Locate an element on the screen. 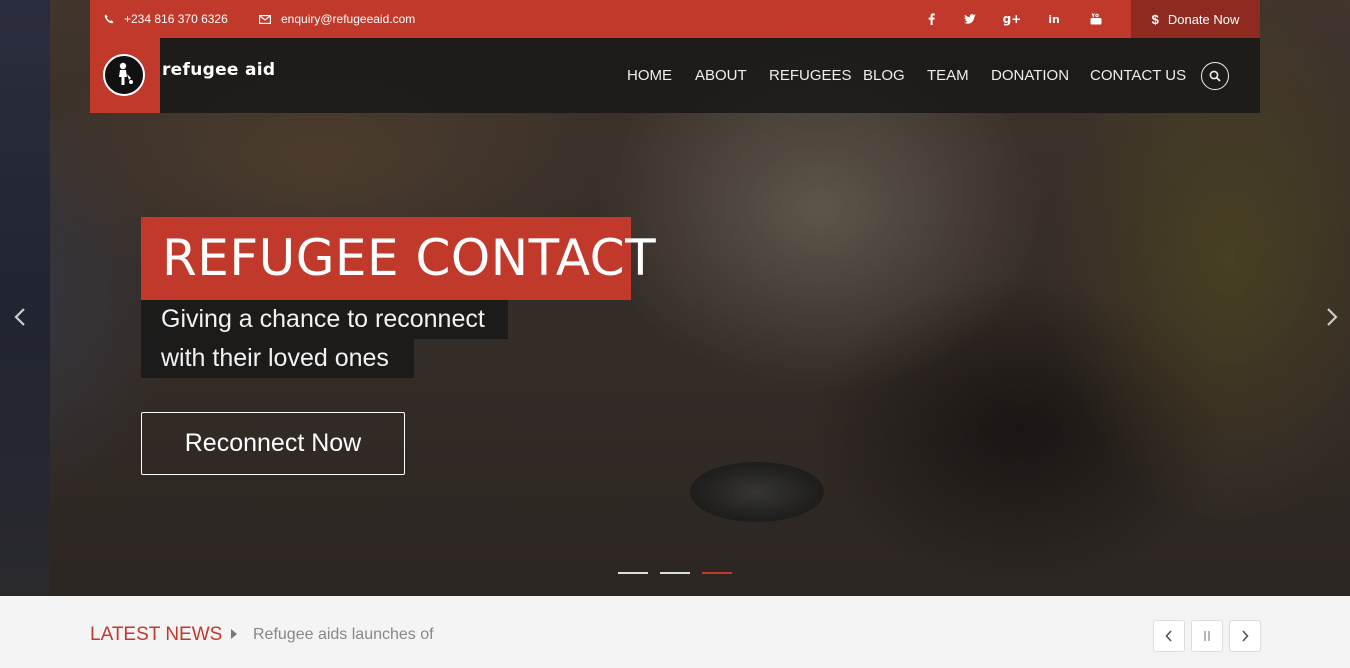 Image resolution: width=1350 pixels, height=668 pixels. email-contact: enquiry@refugeeaid.com is located at coordinates (337, 19).